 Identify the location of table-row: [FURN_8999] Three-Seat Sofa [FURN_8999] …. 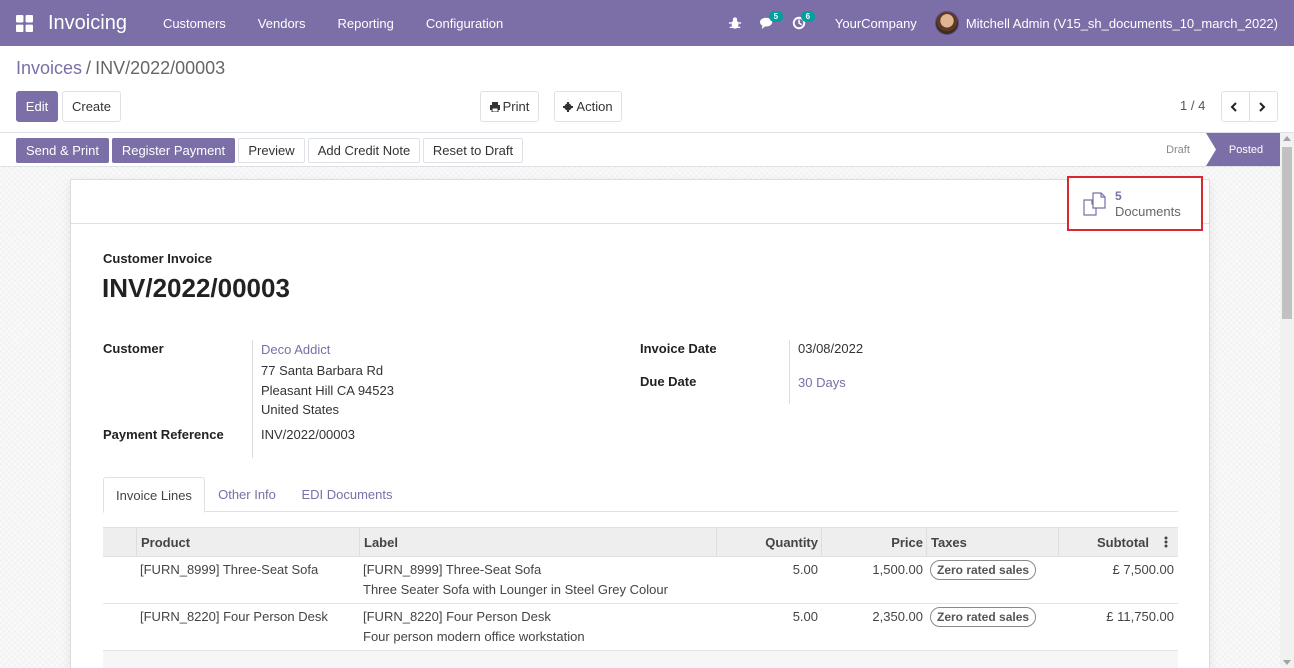
(640, 580).